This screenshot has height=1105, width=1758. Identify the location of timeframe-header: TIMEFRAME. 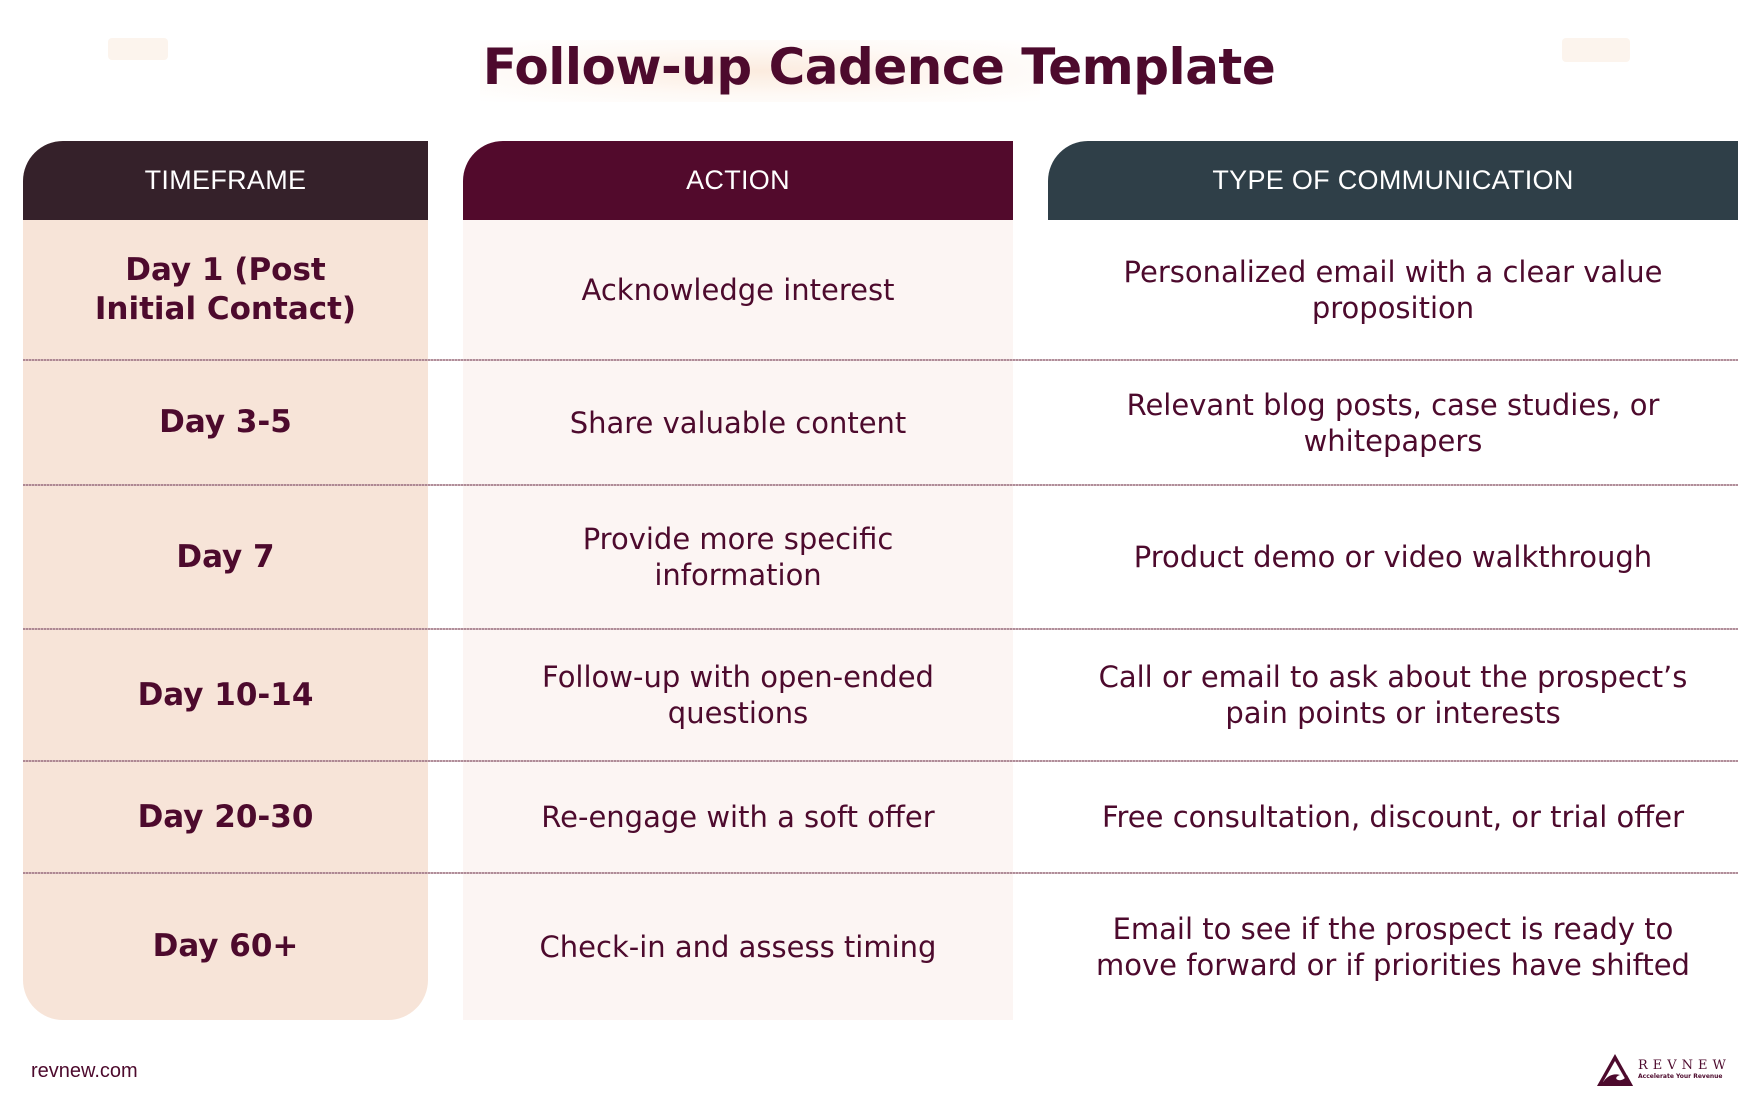
(225, 180).